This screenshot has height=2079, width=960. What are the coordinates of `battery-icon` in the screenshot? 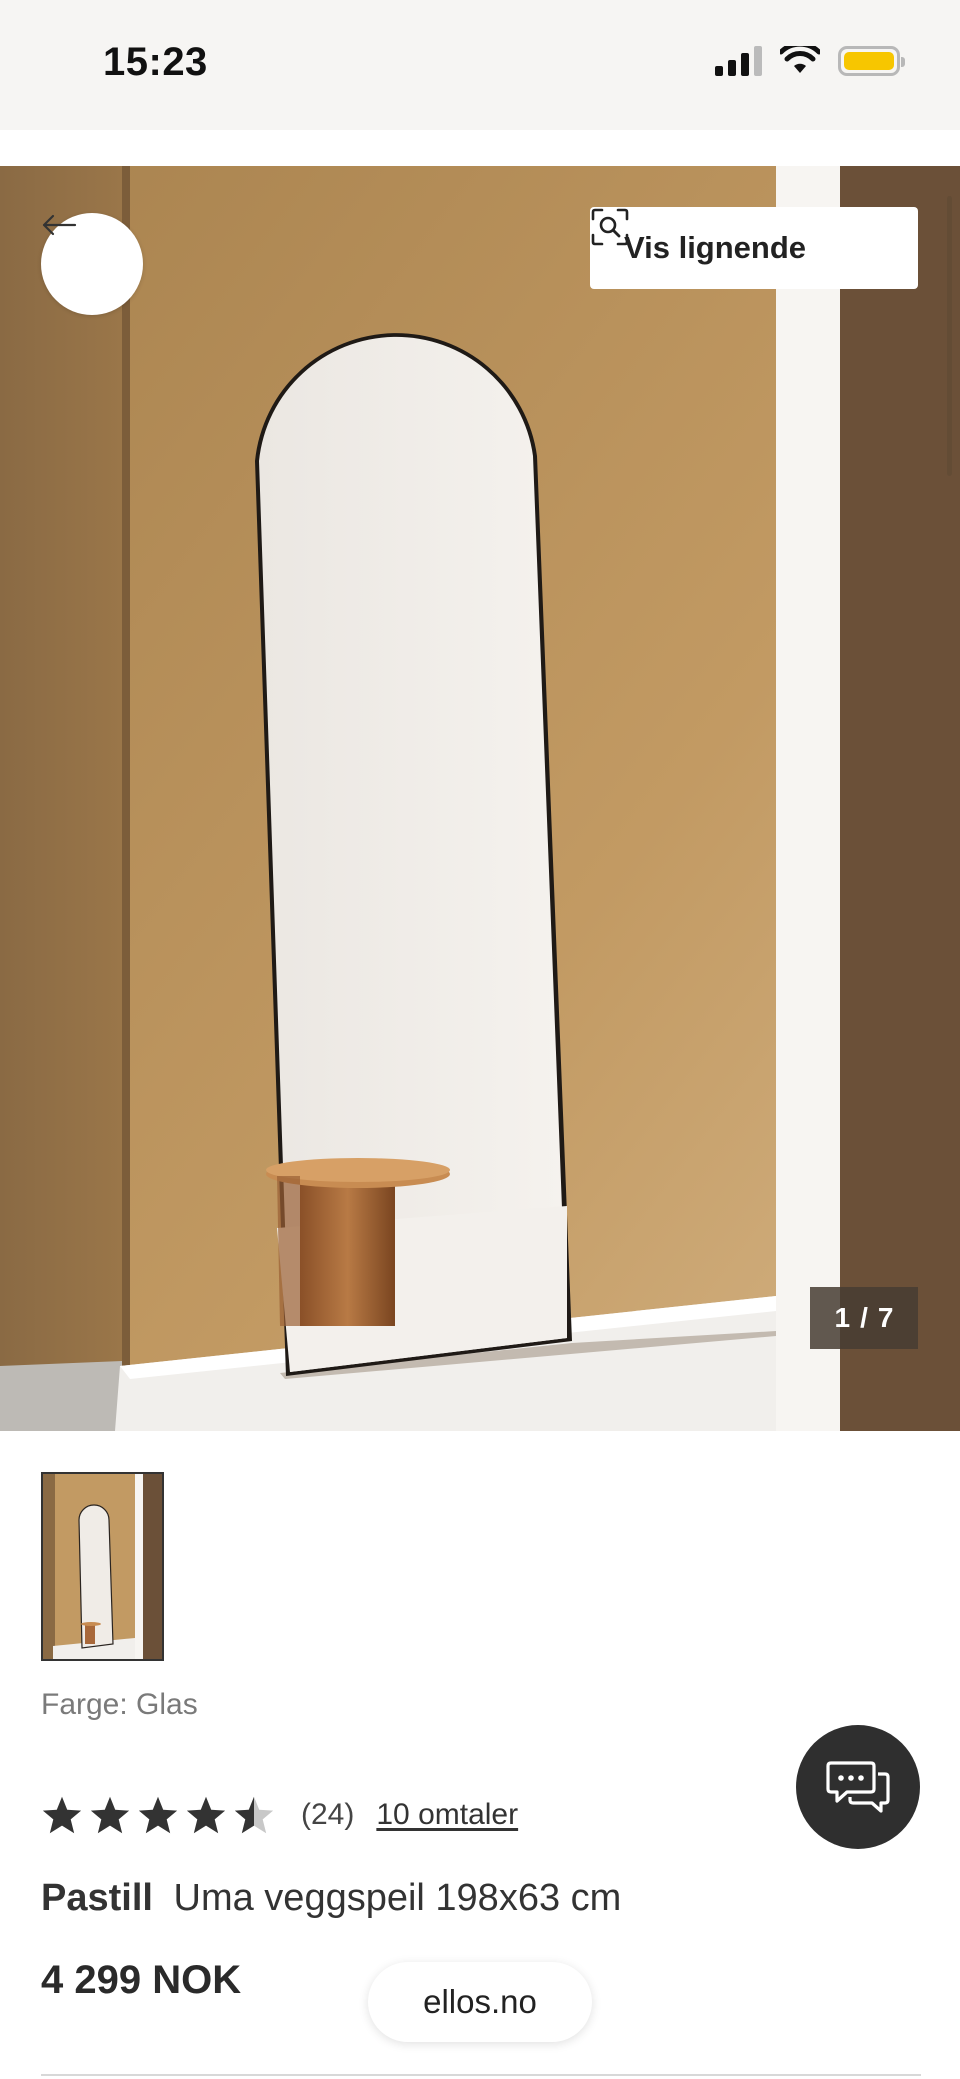 It's located at (871, 61).